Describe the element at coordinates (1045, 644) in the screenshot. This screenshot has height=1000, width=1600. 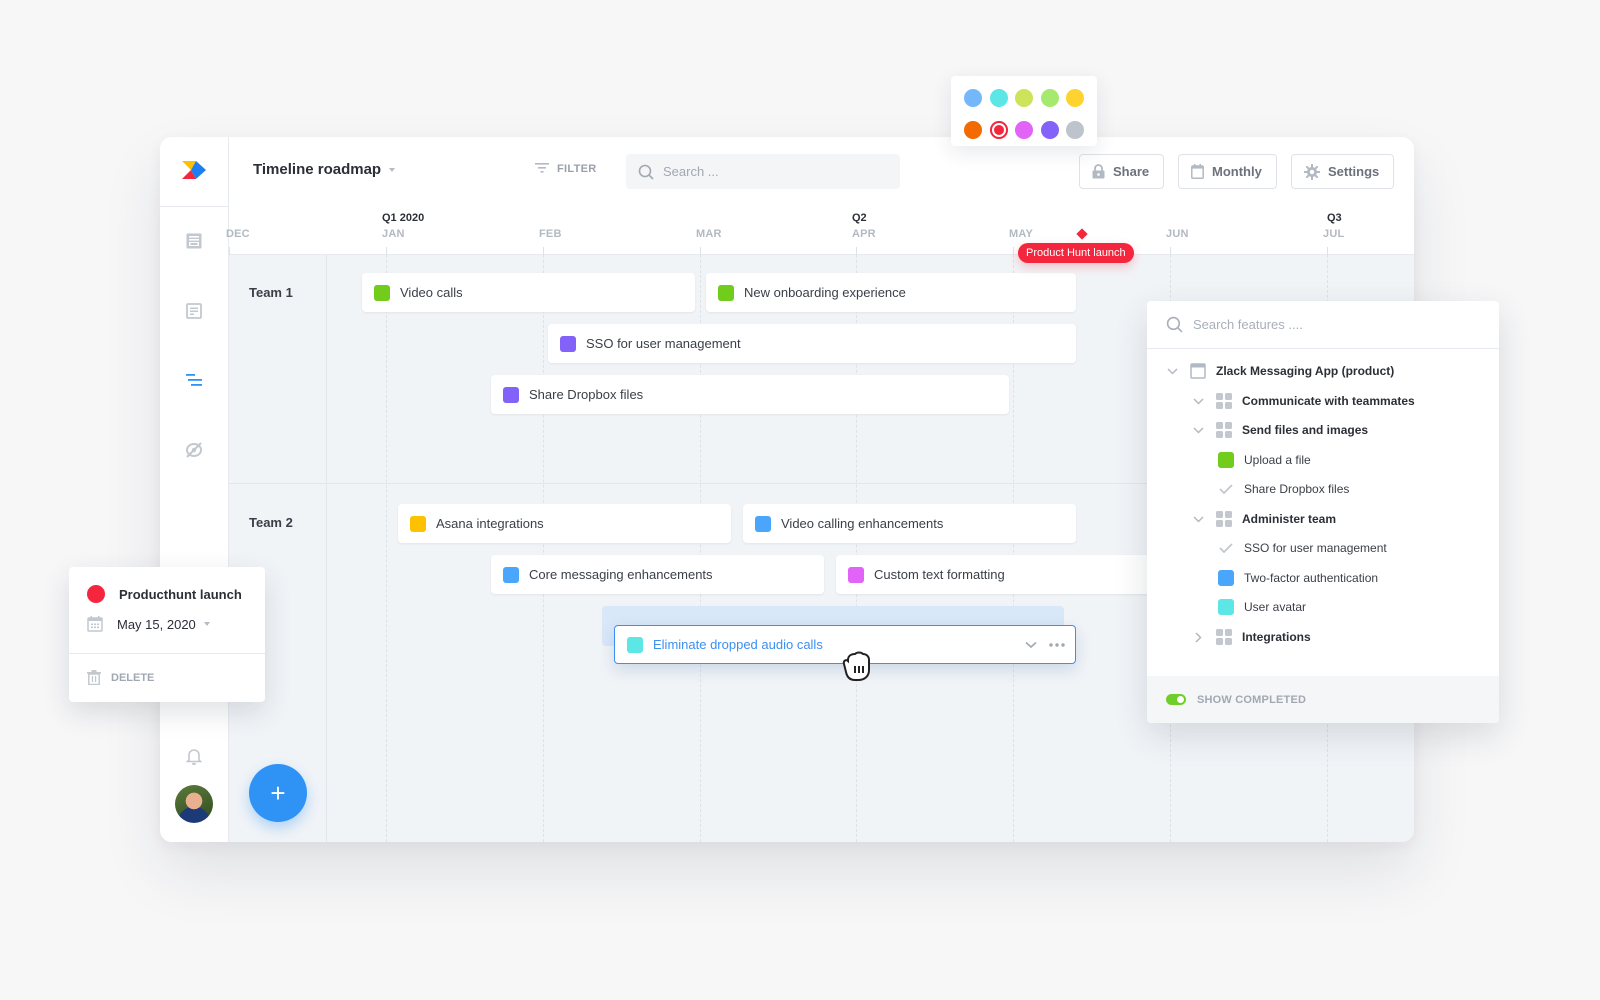
I see `bar-actions` at that location.